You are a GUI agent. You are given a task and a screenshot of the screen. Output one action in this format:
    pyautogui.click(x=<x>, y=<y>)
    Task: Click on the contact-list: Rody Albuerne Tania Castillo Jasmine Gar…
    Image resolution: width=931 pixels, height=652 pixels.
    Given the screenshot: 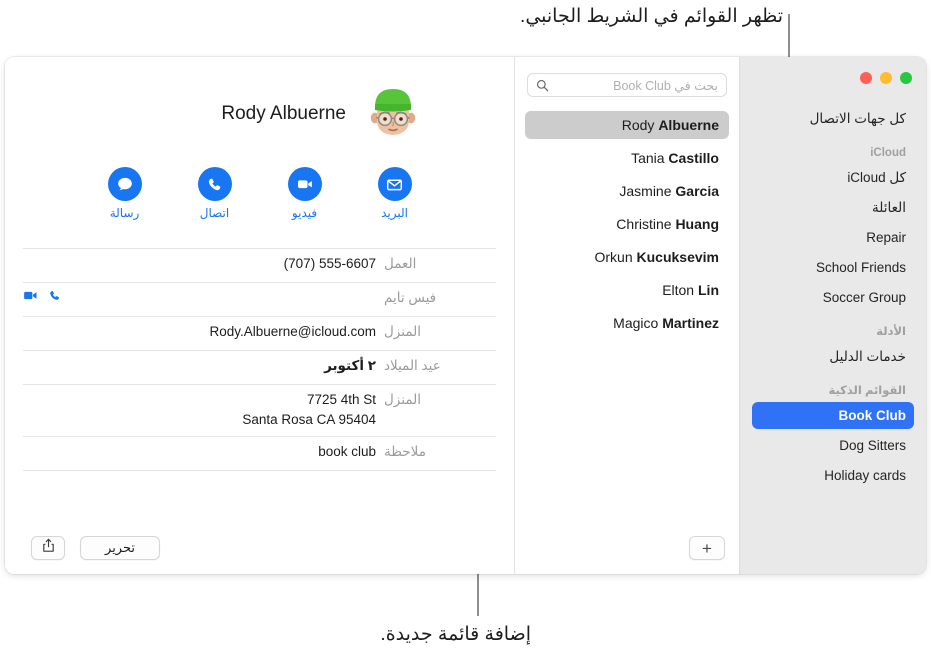 What is the action you would take?
    pyautogui.click(x=627, y=217)
    